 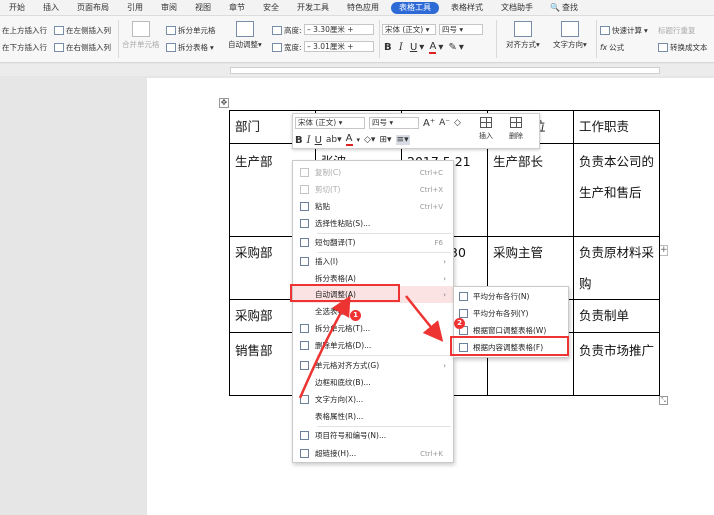 What do you see at coordinates (304, 311) in the screenshot?
I see `select-table-icon` at bounding box center [304, 311].